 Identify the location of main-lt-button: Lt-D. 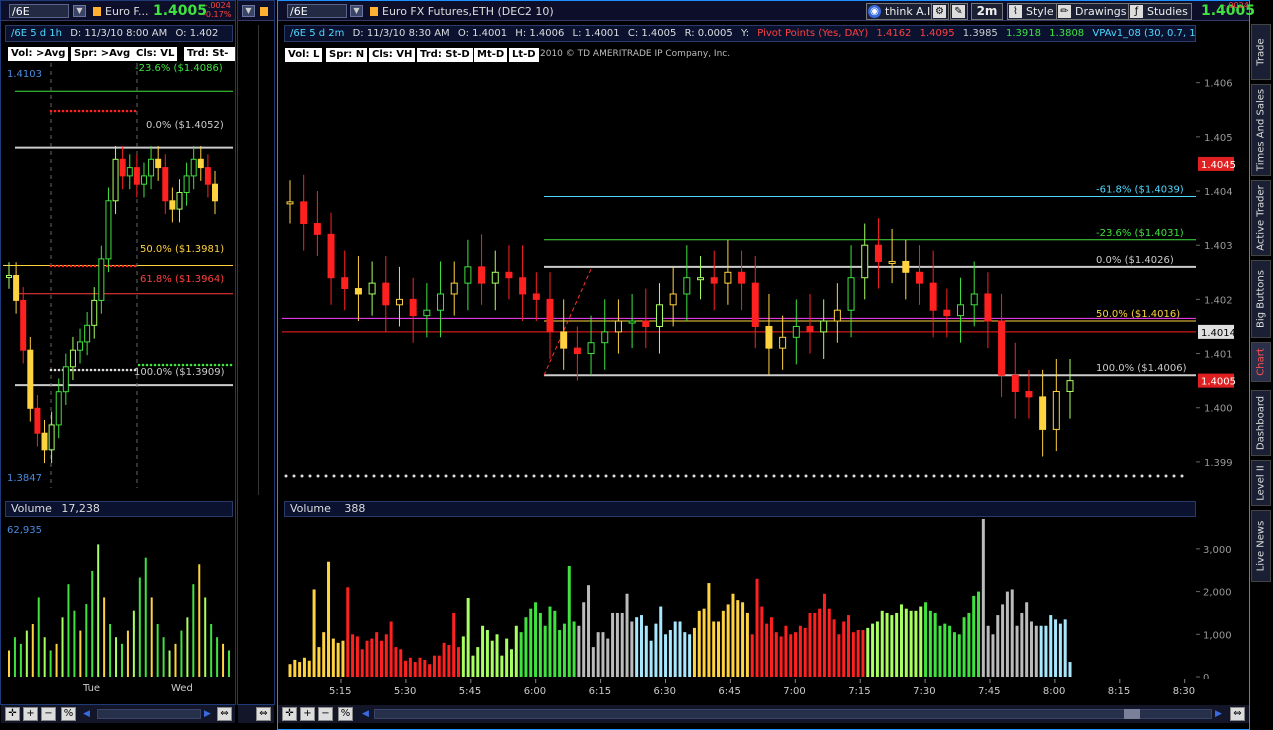
(524, 55).